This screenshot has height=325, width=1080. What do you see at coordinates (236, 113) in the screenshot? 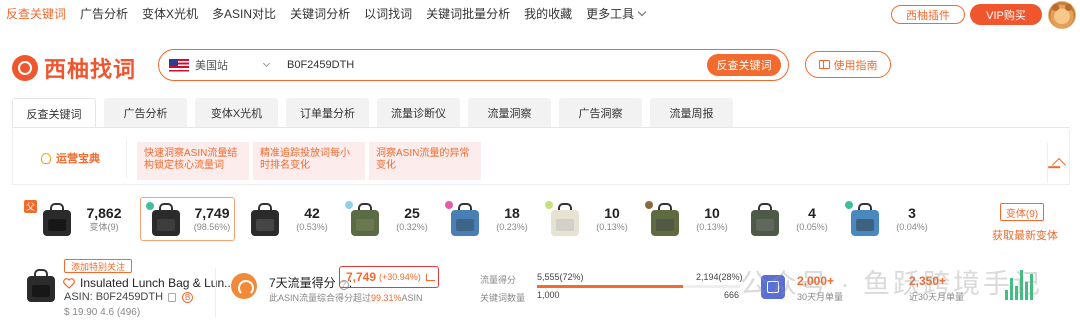
I see `tab-variant-xray: 变体X光机` at bounding box center [236, 113].